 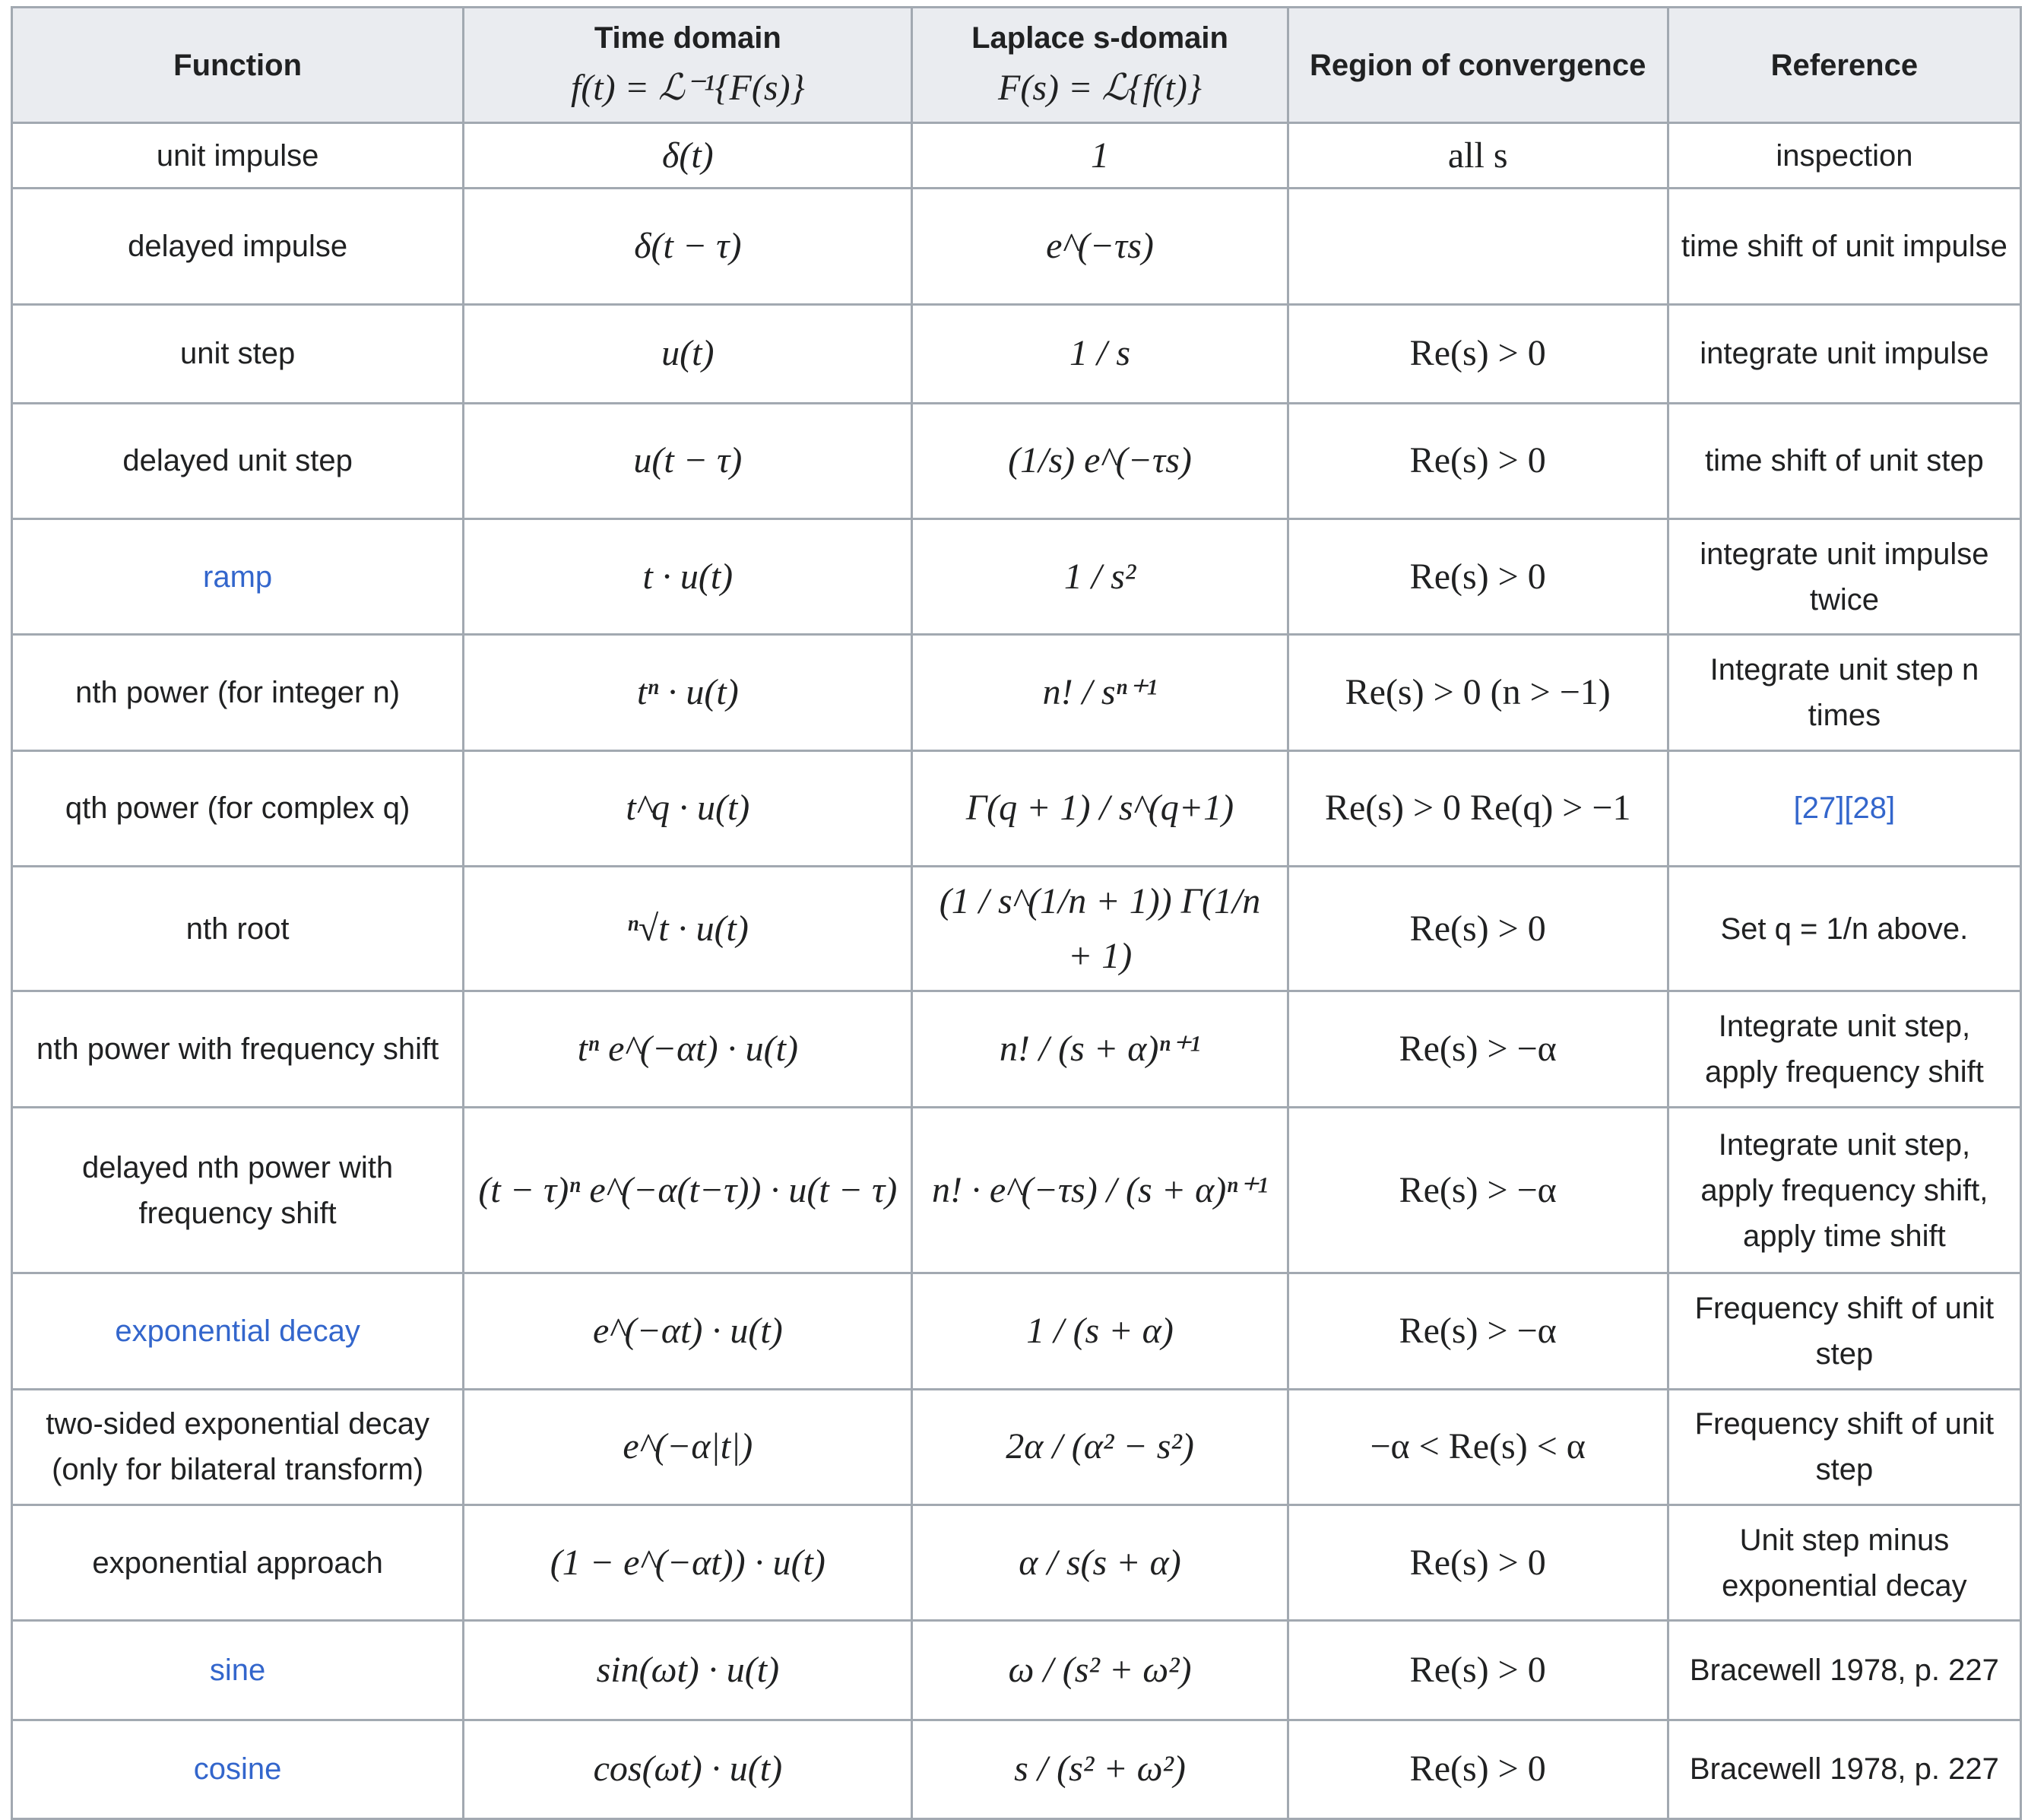 I want to click on function-cell-text: cosine, so click(x=238, y=1769).